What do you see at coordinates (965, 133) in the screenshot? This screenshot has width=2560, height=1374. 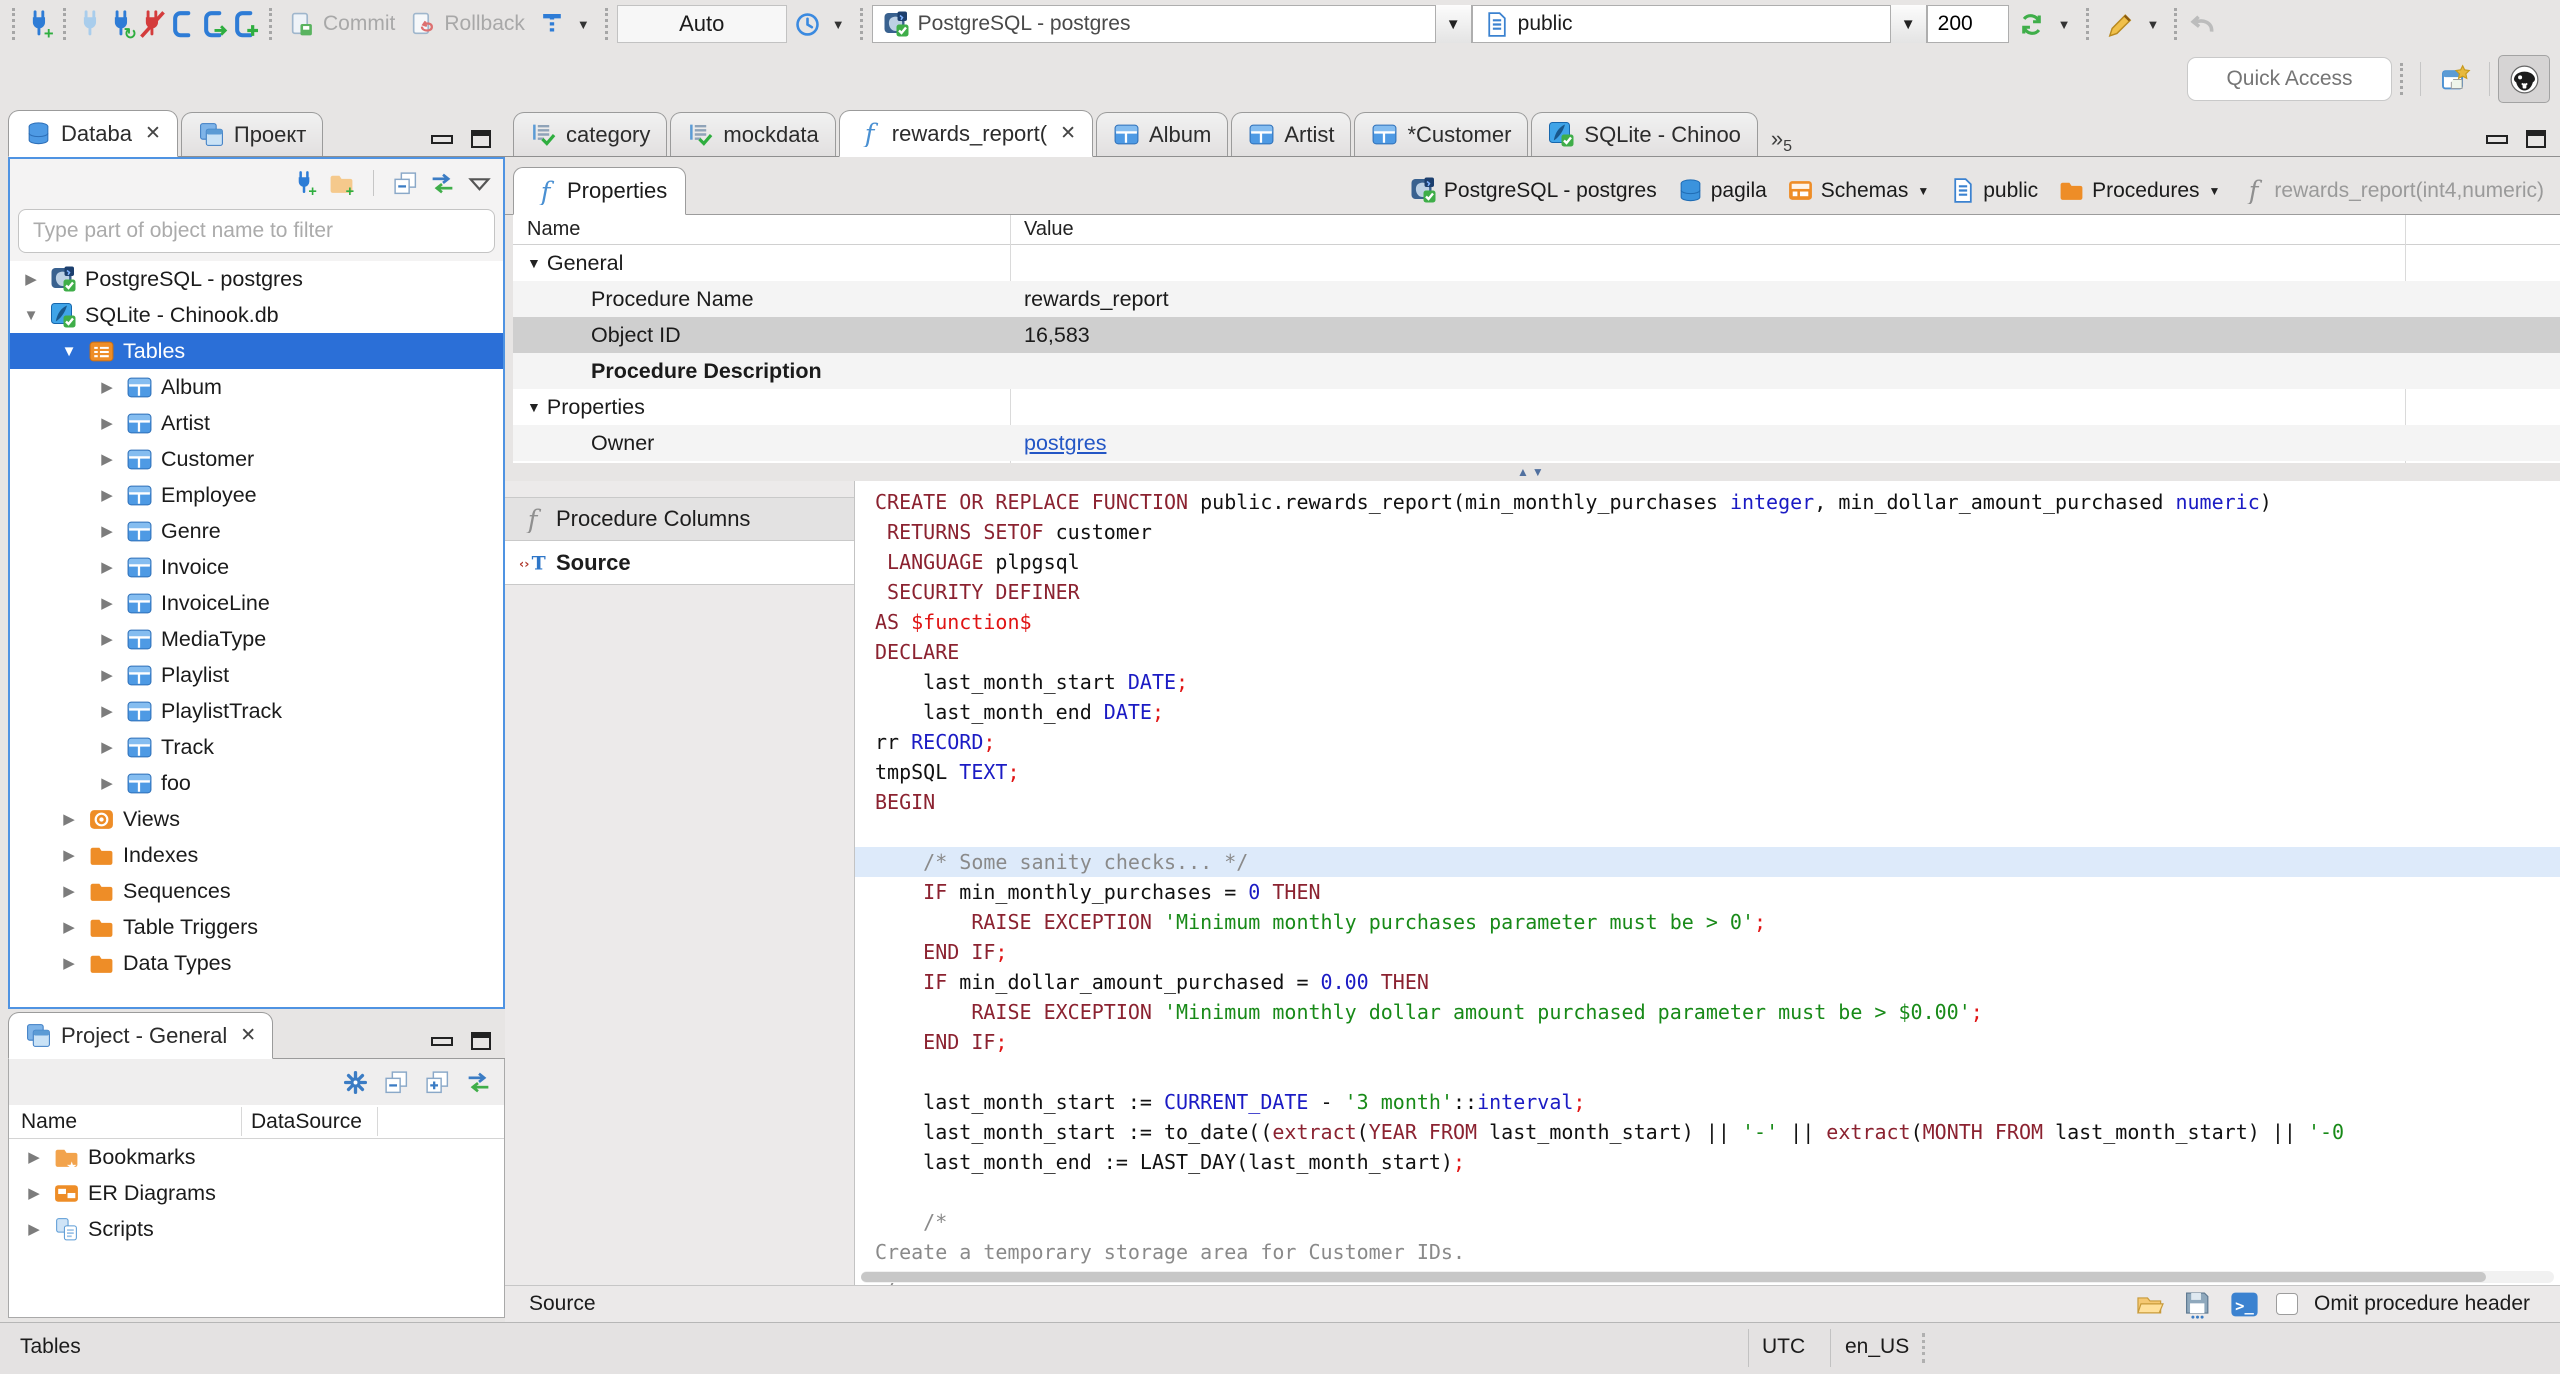 I see `editor-tab-rewards-report-: f rewards_report(✕` at bounding box center [965, 133].